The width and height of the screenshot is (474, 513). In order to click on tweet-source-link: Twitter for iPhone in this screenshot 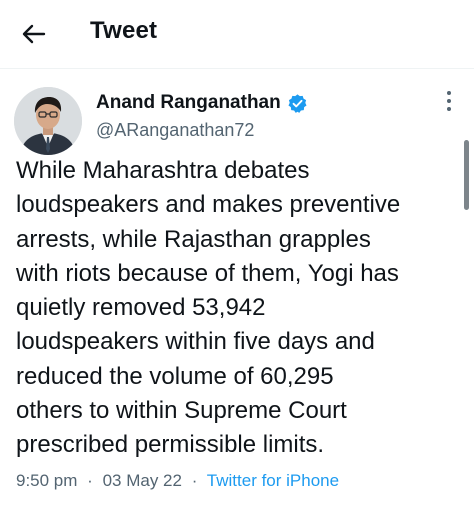, I will do `click(273, 480)`.